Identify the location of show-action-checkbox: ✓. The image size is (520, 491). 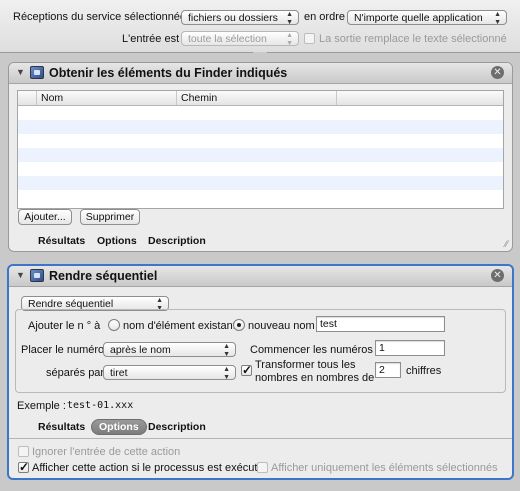
(24, 467).